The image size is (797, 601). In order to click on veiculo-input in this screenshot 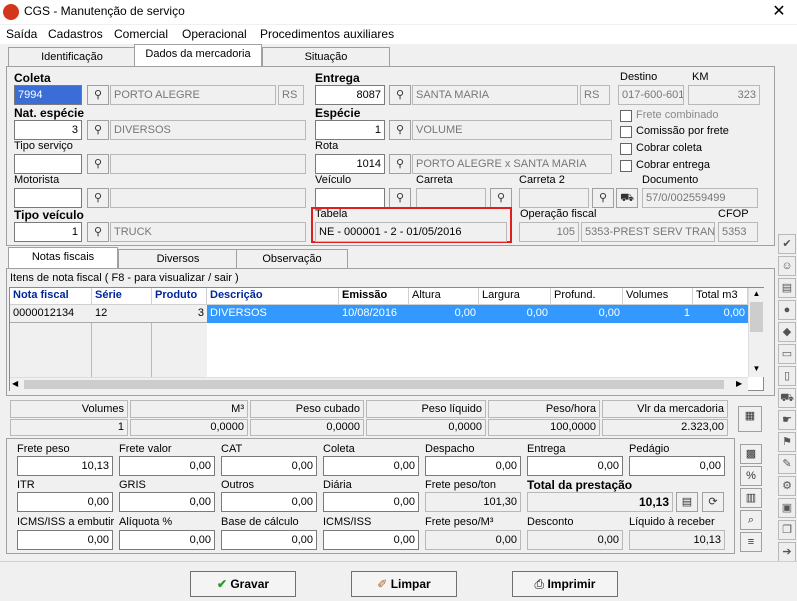, I will do `click(350, 198)`.